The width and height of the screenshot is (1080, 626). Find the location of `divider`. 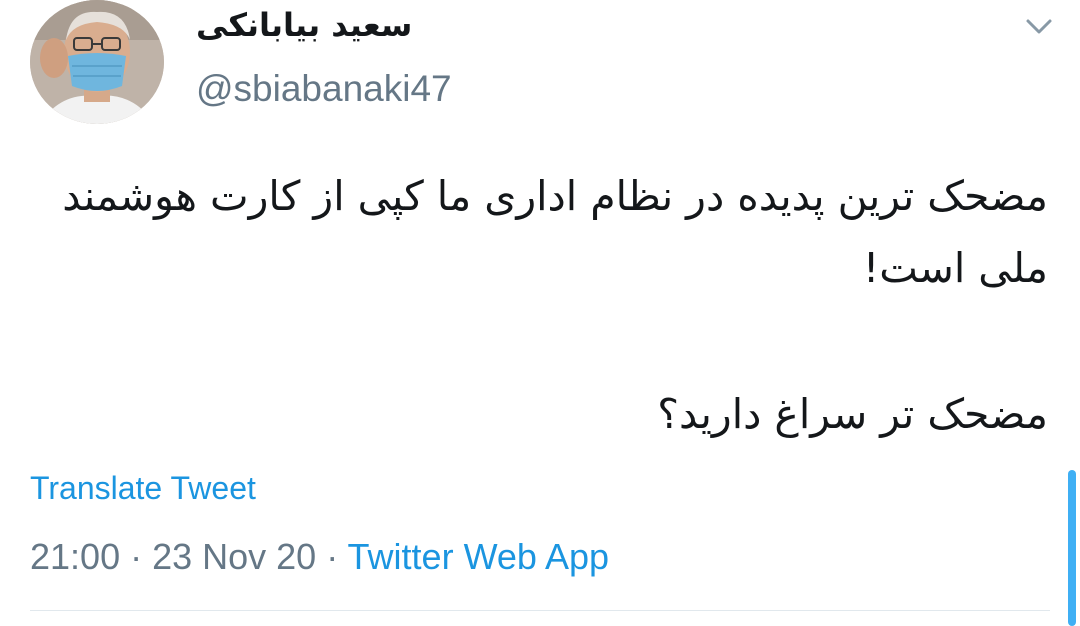

divider is located at coordinates (540, 610).